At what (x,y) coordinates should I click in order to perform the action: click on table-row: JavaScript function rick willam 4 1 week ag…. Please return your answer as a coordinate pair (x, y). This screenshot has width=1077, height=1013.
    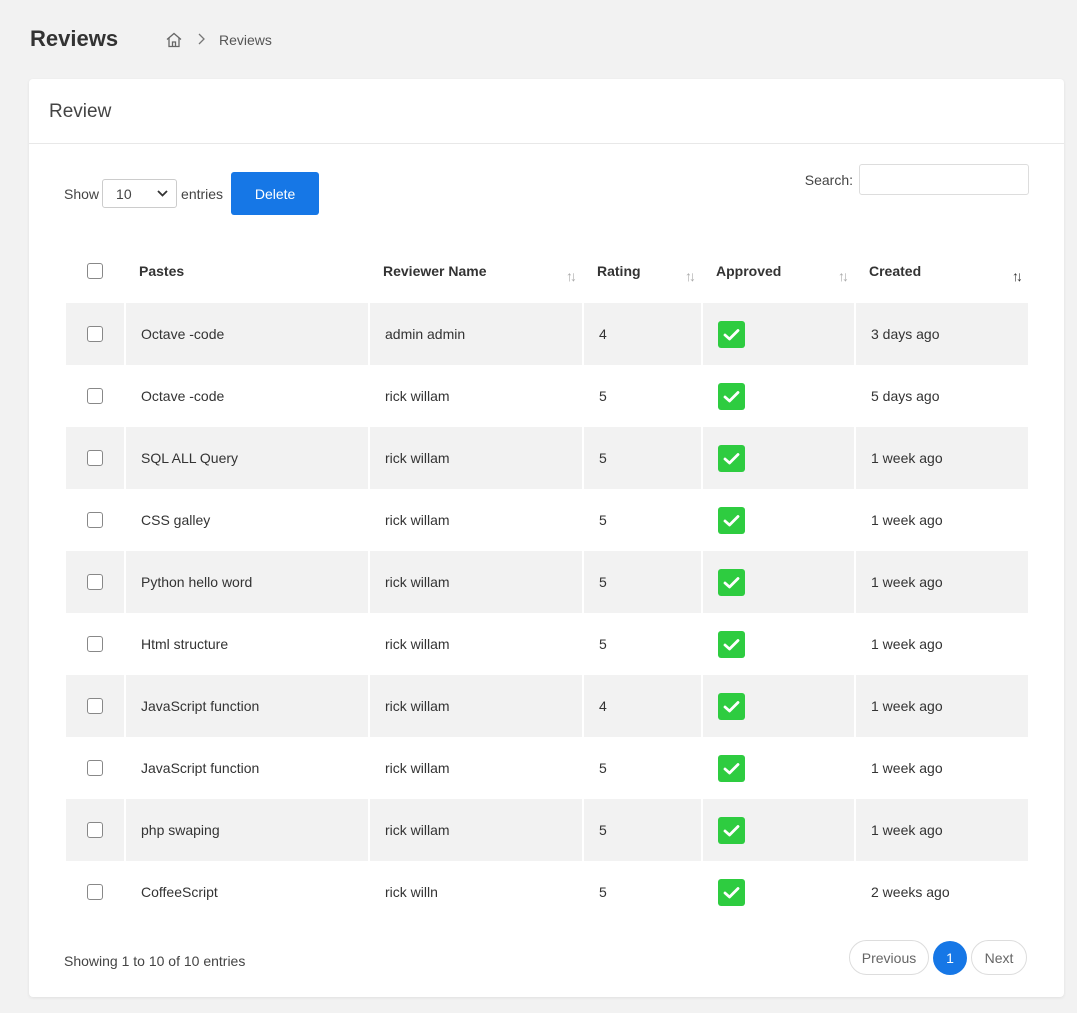
    Looking at the image, I should click on (547, 706).